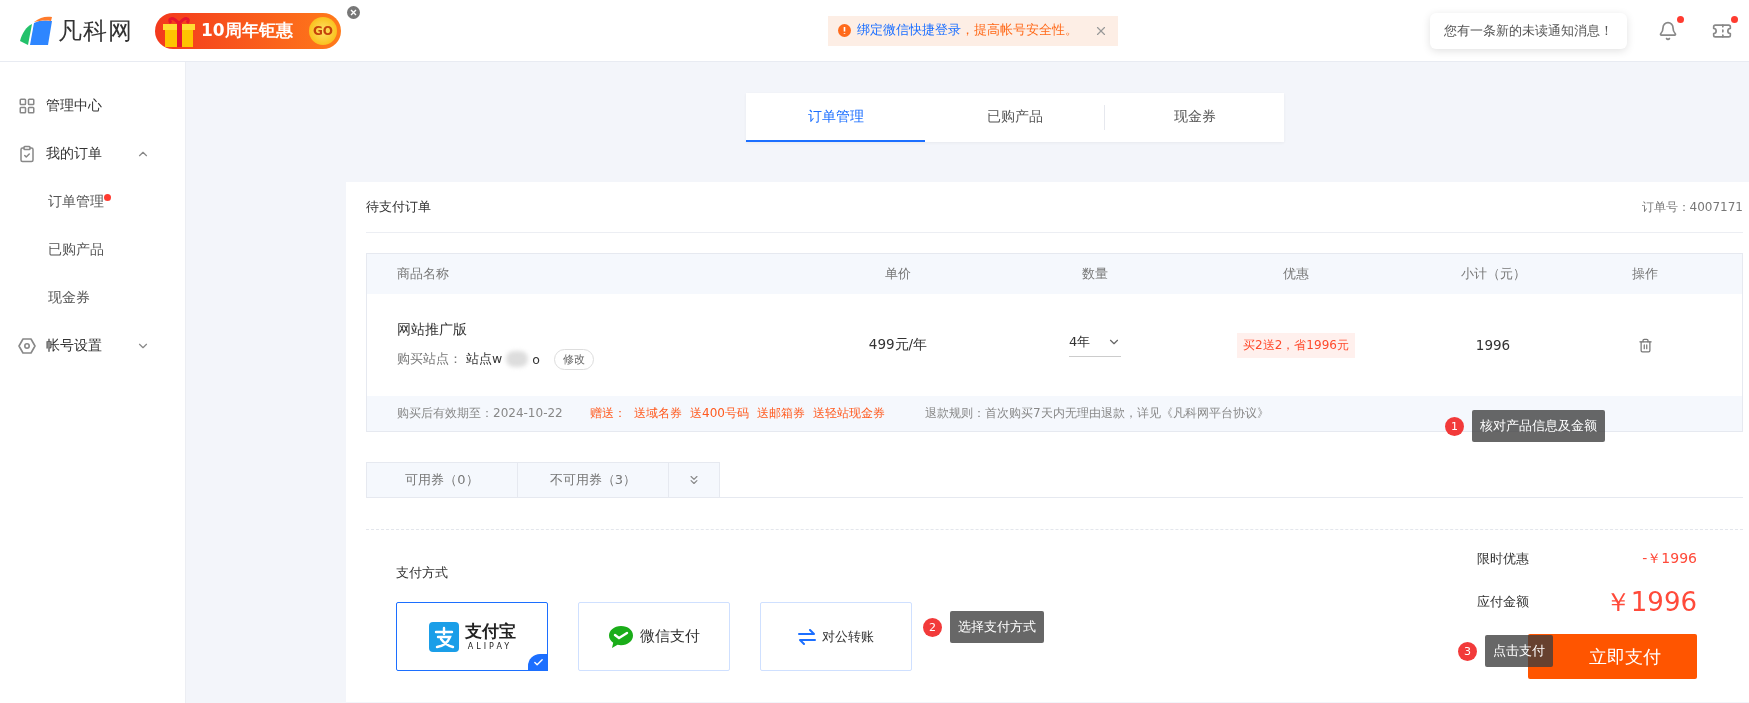 The width and height of the screenshot is (1749, 703). I want to click on gift-item: 送邮箱券, so click(780, 413).